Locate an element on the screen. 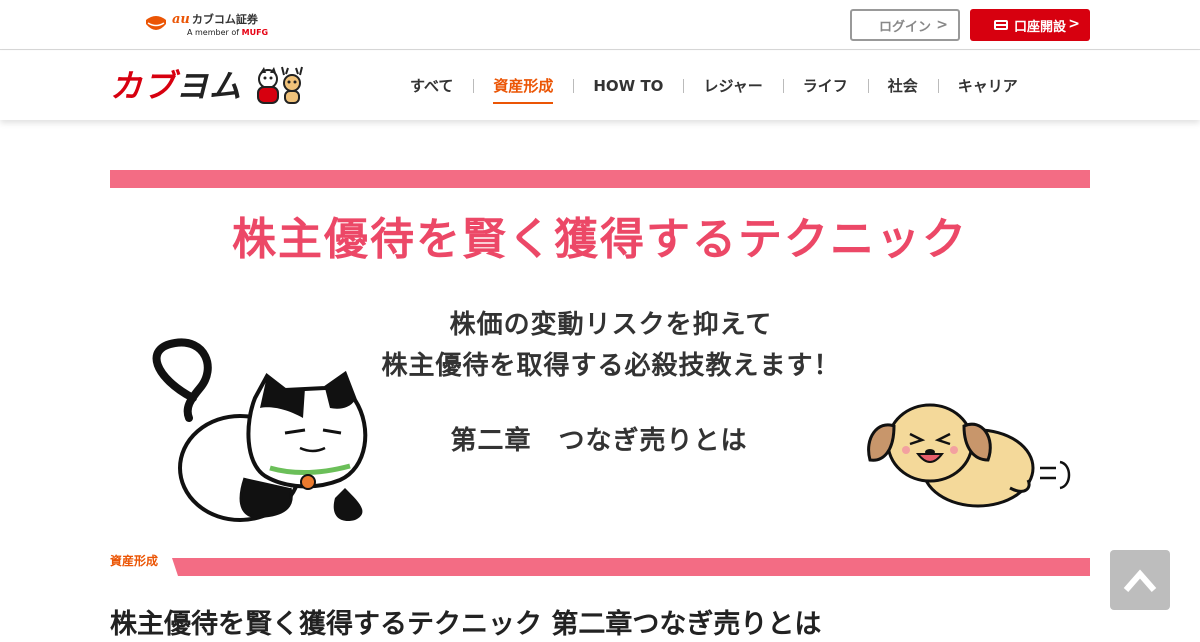 Image resolution: width=1200 pixels, height=642 pixels. open-account-button: 口座開設 > is located at coordinates (1030, 25).